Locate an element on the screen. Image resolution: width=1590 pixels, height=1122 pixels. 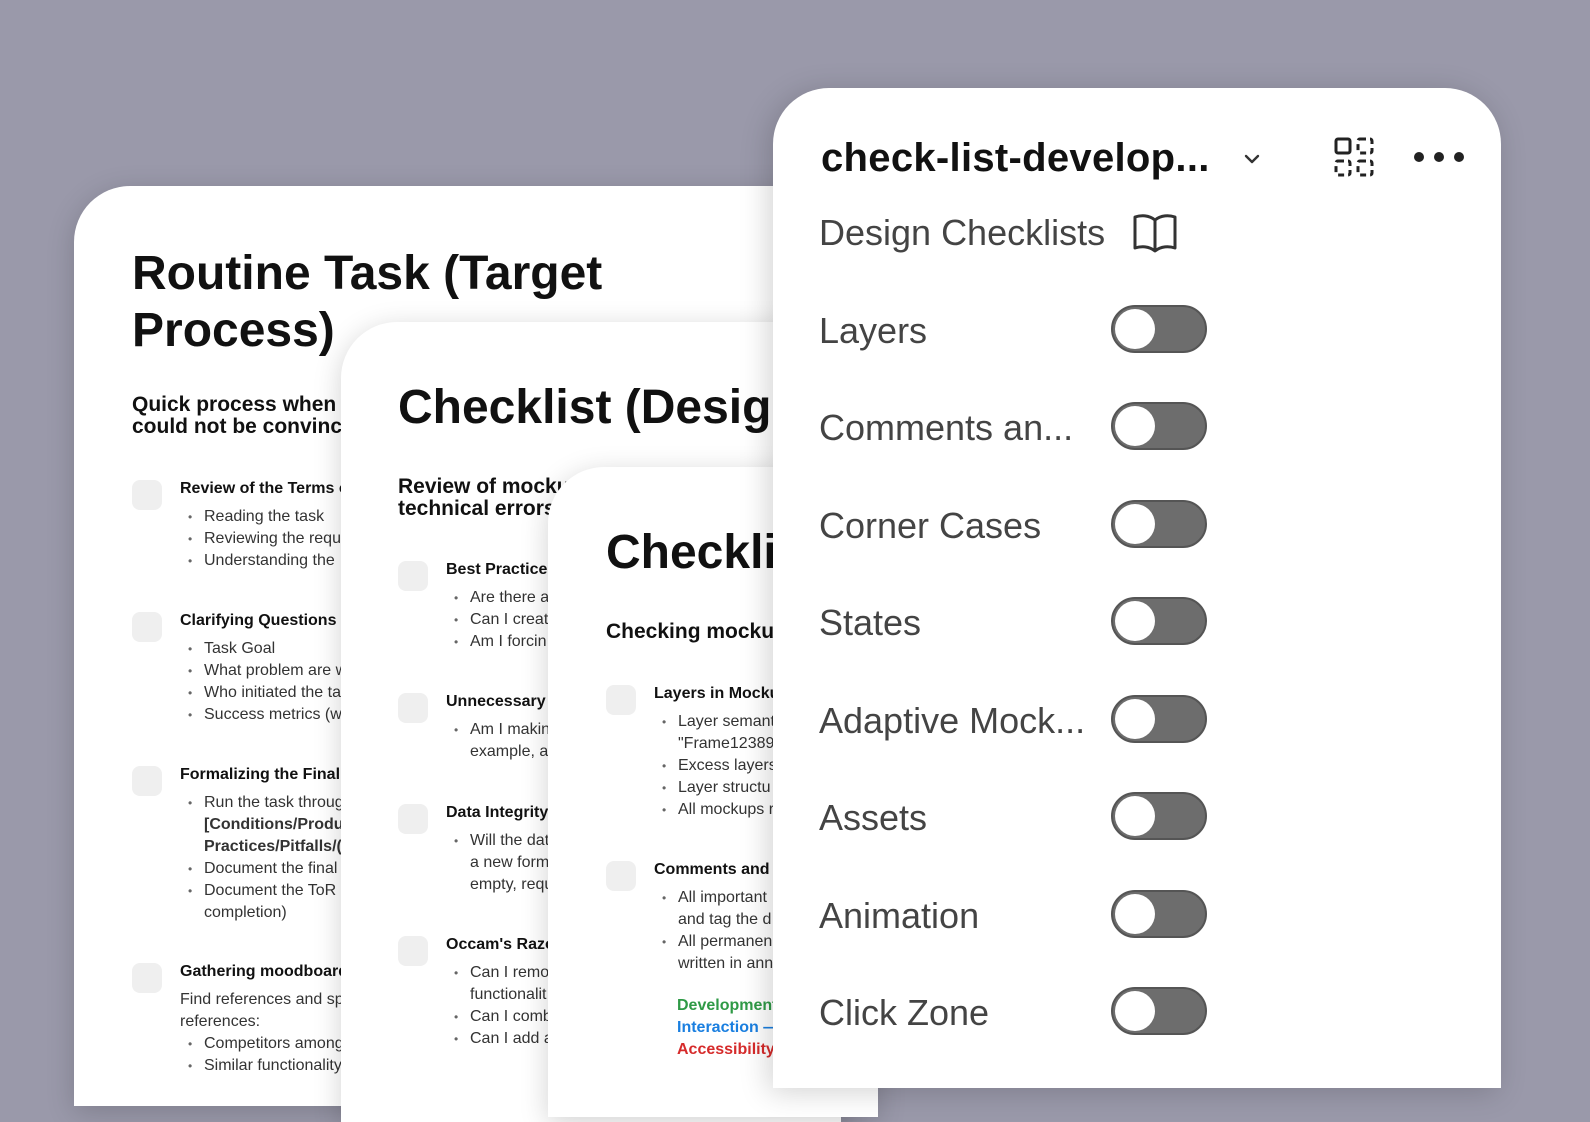
subtitle-line-1: Review of mocku is located at coordinates (484, 486).